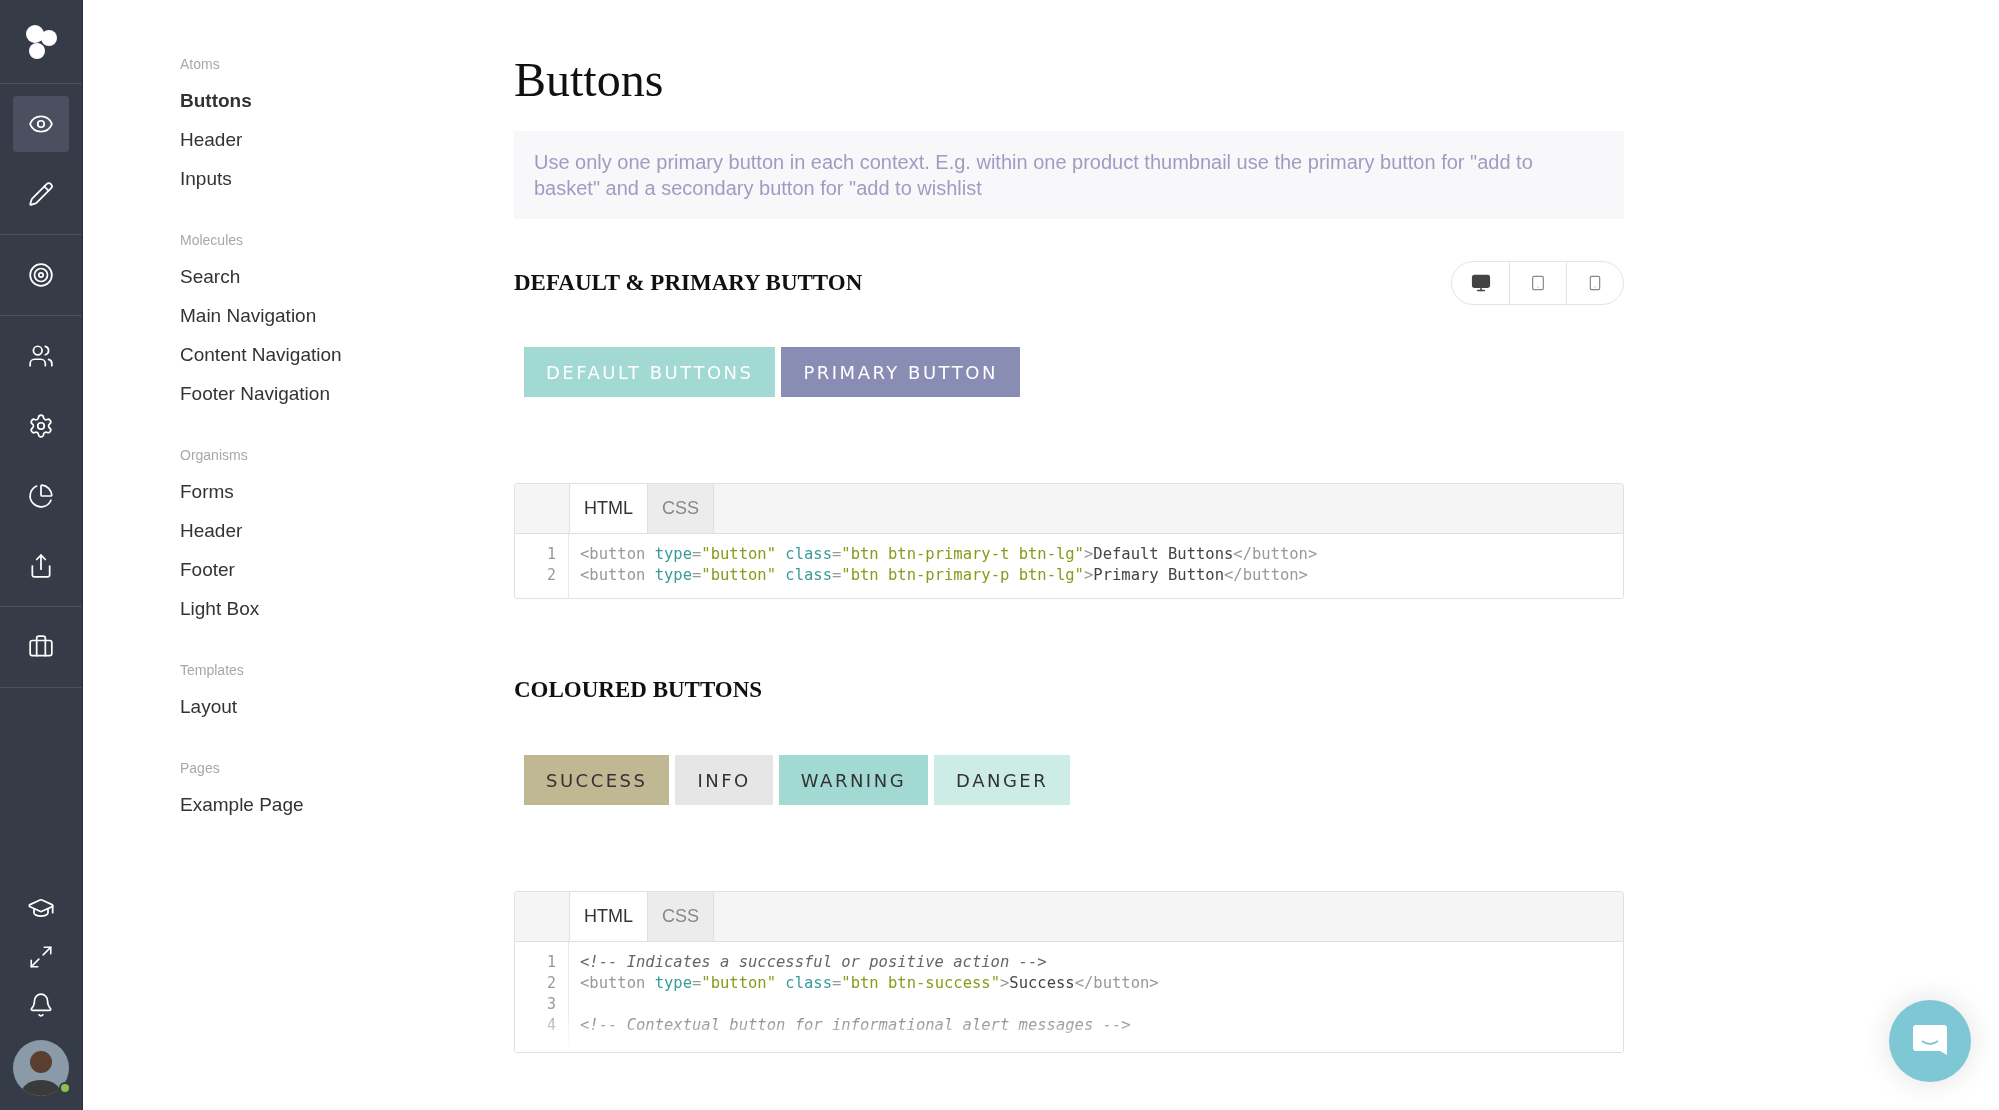 The width and height of the screenshot is (1999, 1110). What do you see at coordinates (550, 1004) in the screenshot?
I see `line-number: 3` at bounding box center [550, 1004].